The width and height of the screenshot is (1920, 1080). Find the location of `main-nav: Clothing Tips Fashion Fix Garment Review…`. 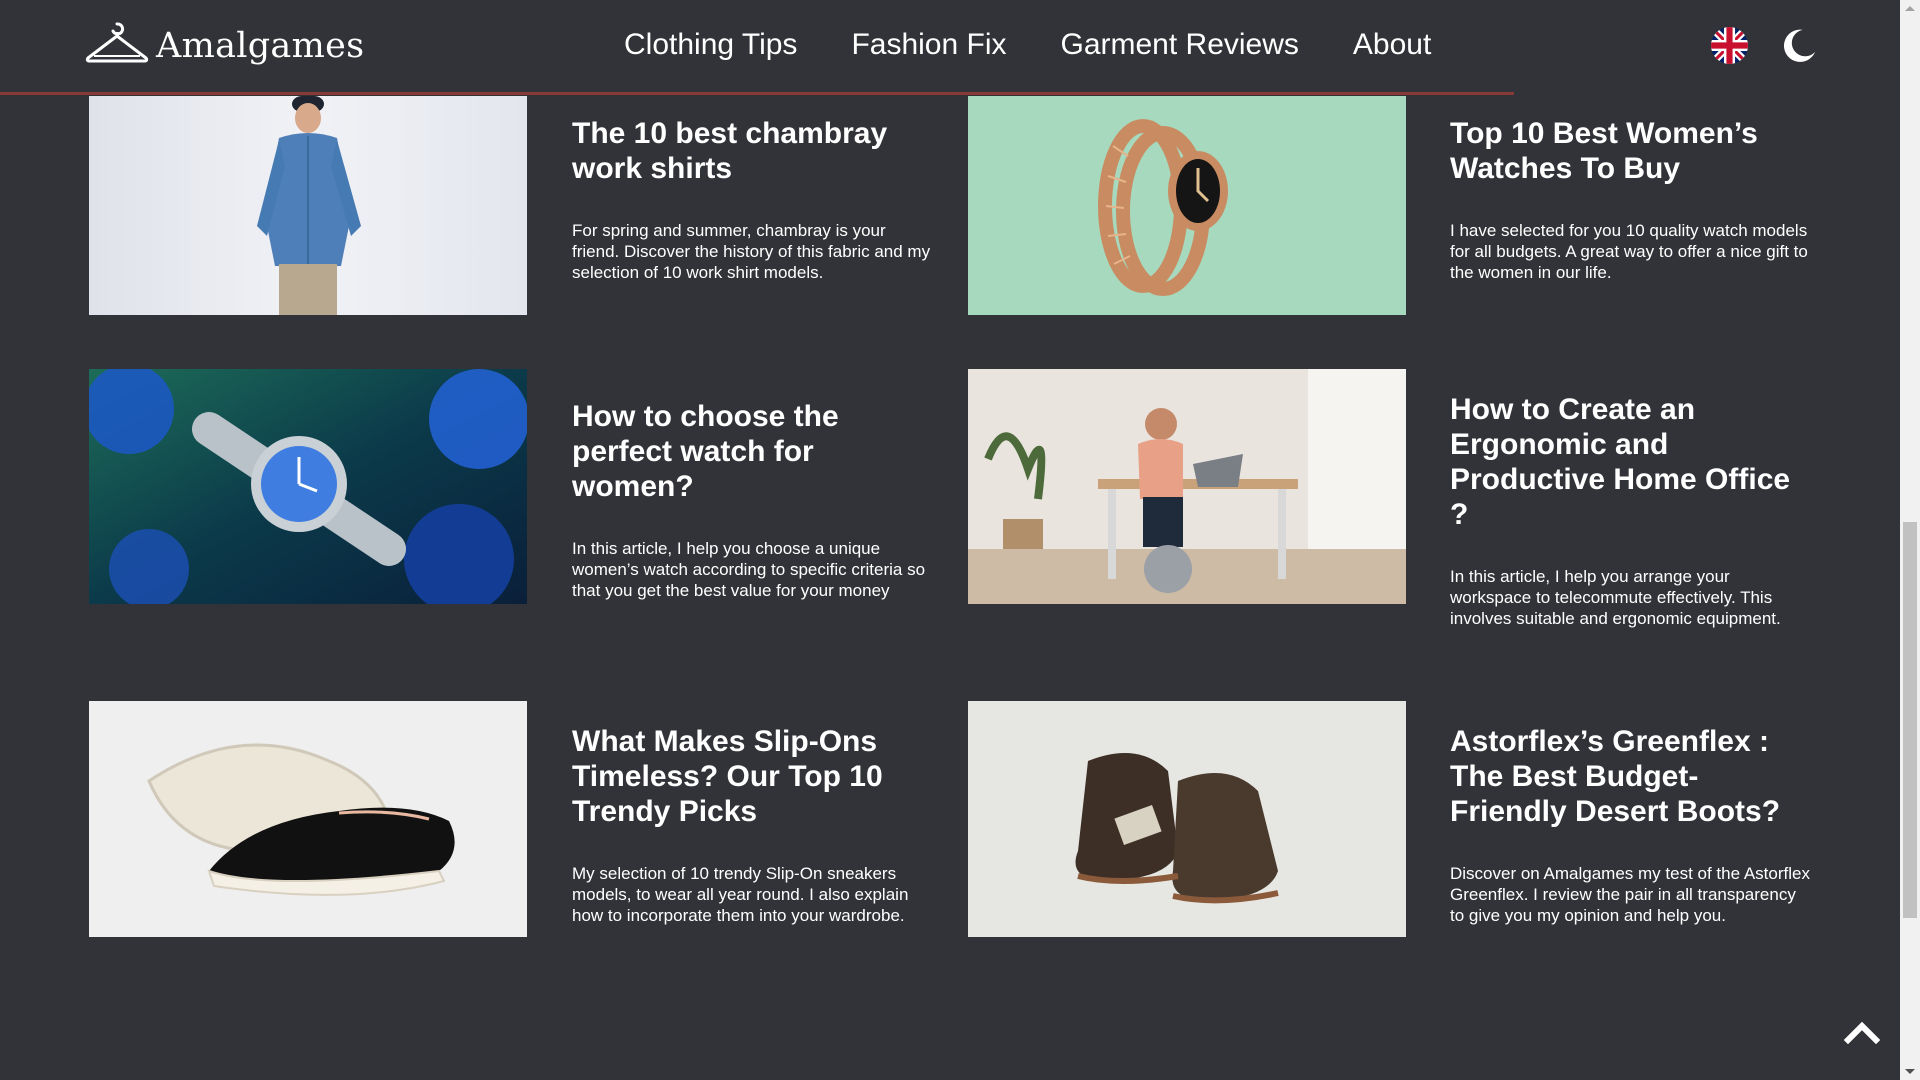

main-nav: Clothing Tips Fashion Fix Garment Review… is located at coordinates (1054, 45).